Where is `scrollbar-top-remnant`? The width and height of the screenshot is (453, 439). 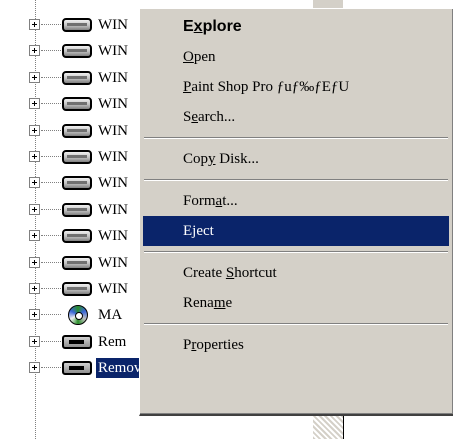 scrollbar-top-remnant is located at coordinates (328, 4).